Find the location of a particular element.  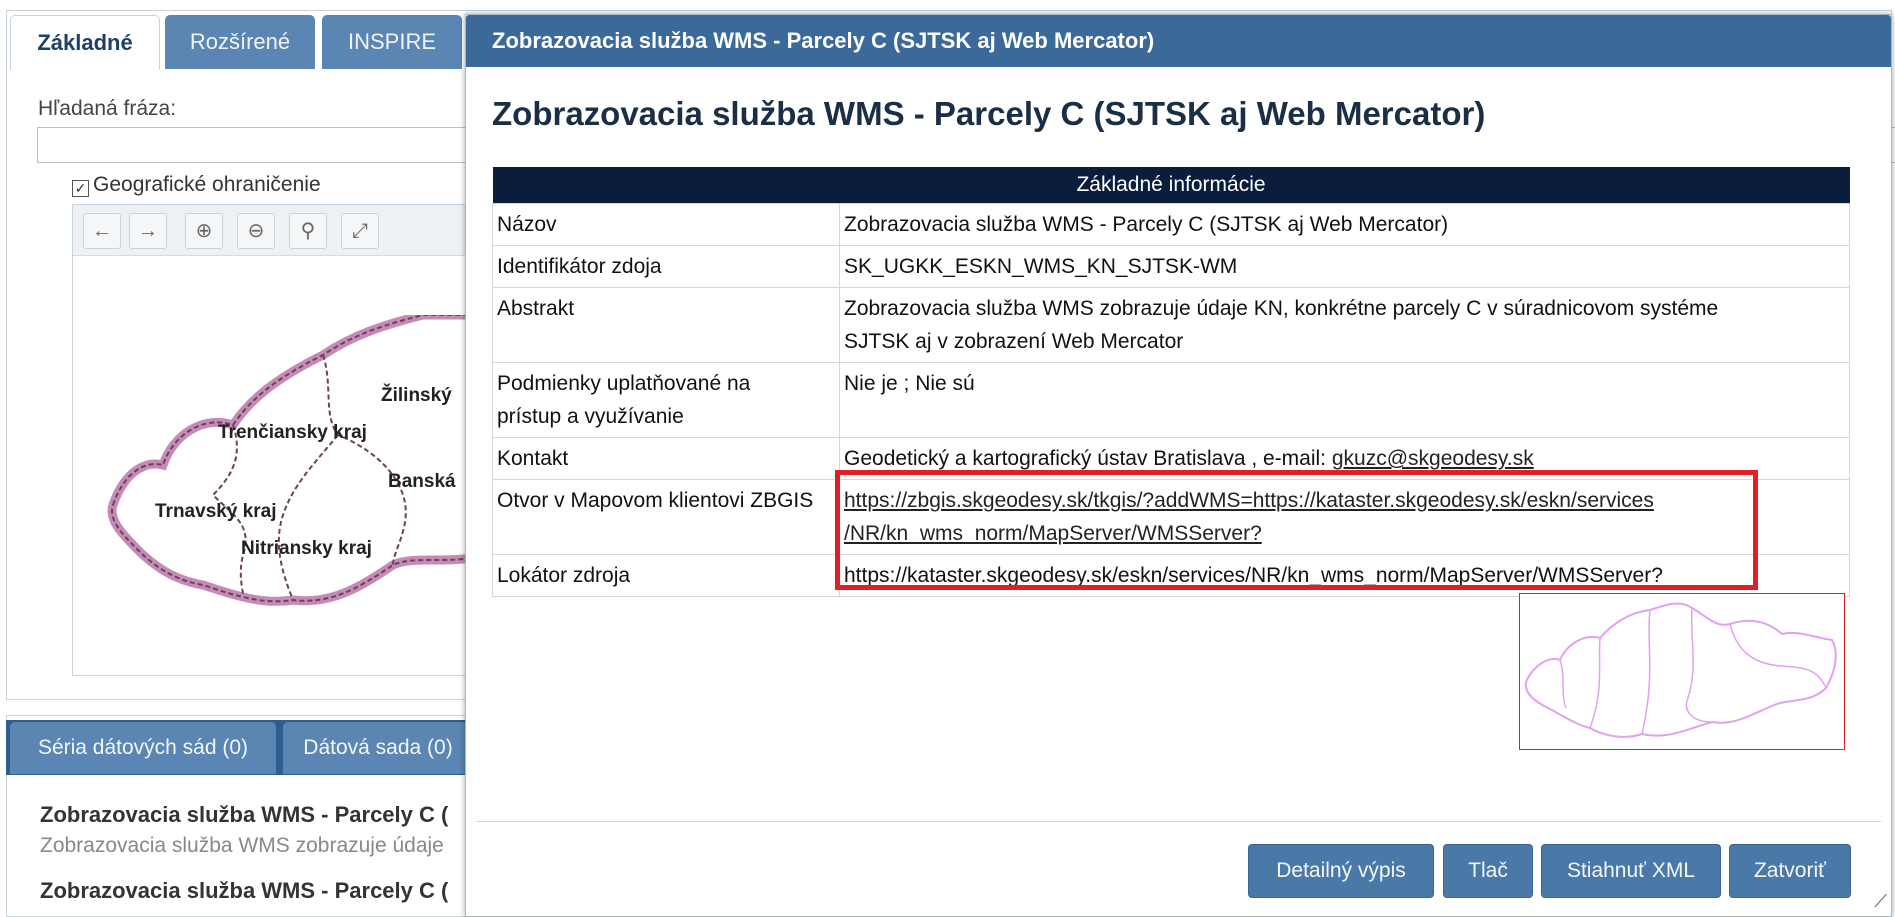

back-arrow-icon: ← is located at coordinates (102, 231).